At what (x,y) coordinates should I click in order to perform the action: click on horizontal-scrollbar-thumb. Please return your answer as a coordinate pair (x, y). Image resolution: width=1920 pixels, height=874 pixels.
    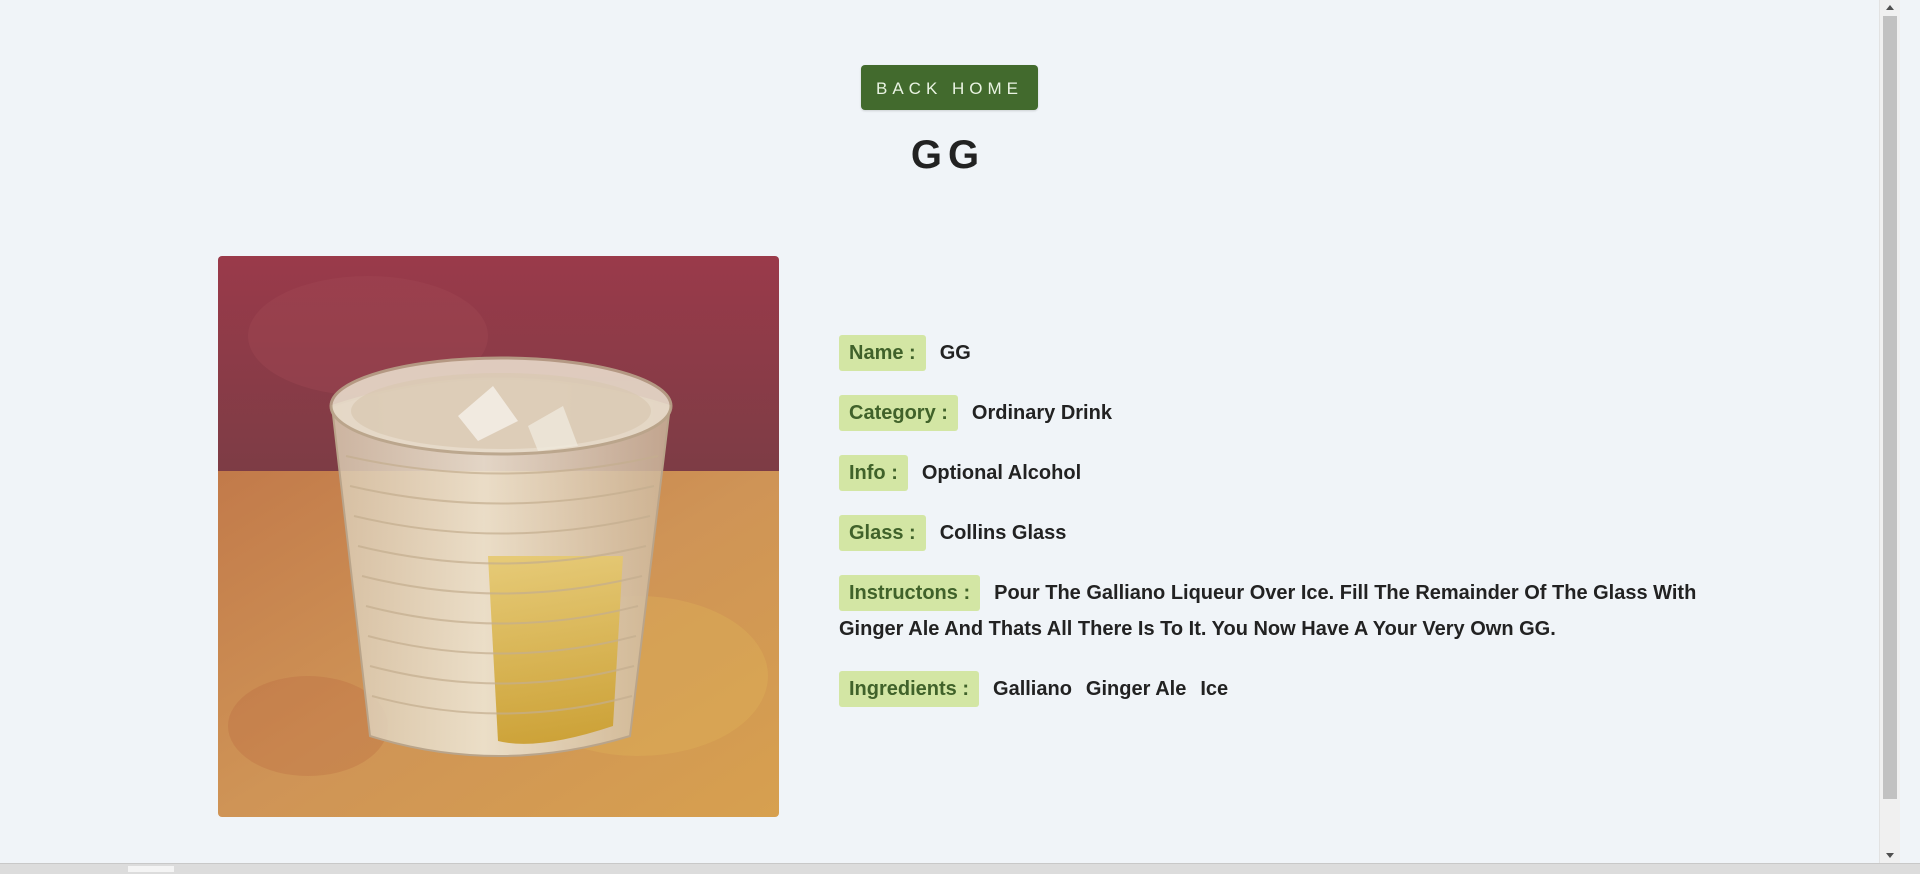
    Looking at the image, I should click on (151, 869).